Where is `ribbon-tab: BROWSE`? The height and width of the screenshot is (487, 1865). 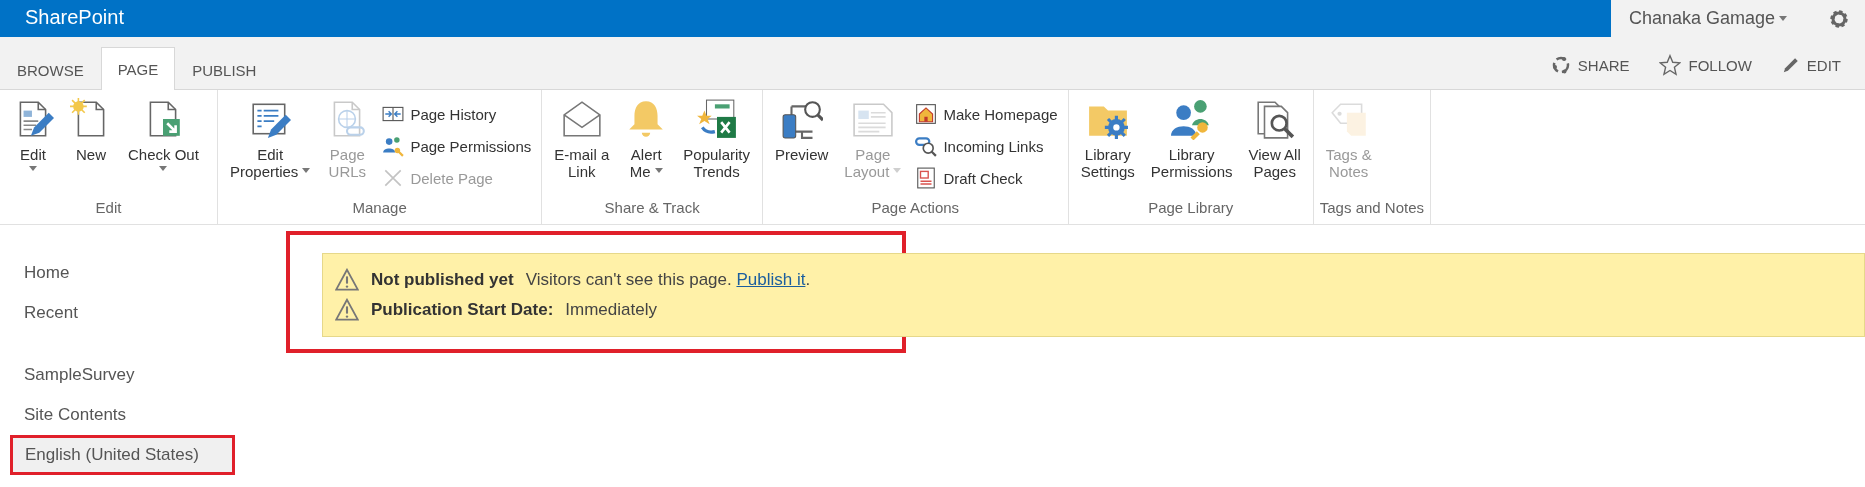 ribbon-tab: BROWSE is located at coordinates (50, 69).